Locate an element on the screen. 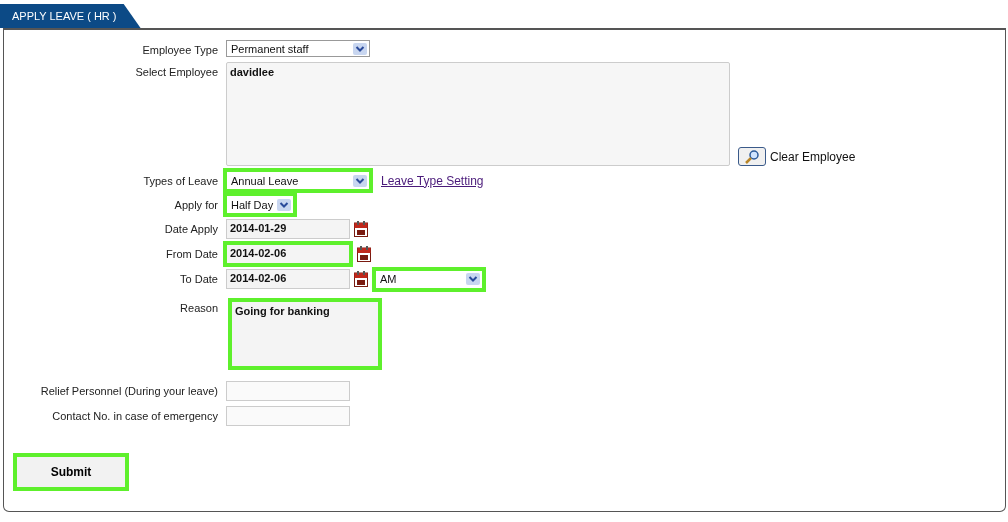 Image resolution: width=1008 pixels, height=522 pixels. clear-employee-link: Clear Employee is located at coordinates (813, 158).